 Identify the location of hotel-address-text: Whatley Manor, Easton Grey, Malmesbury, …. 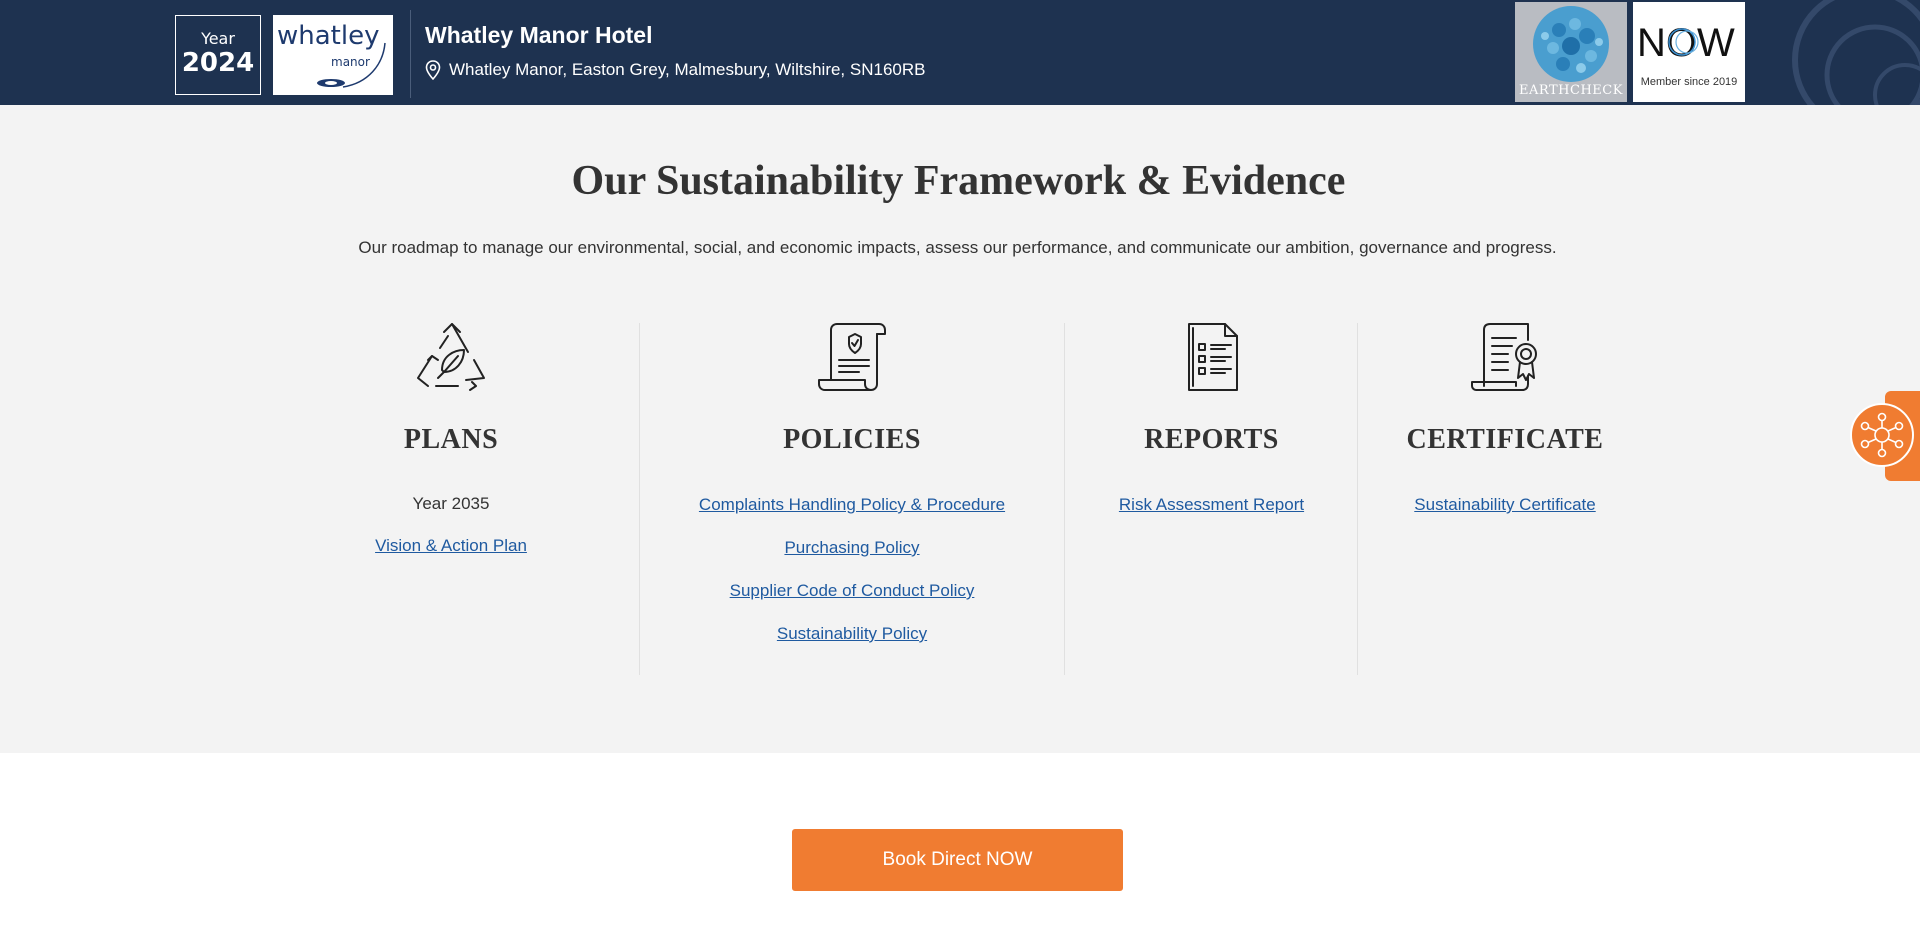
(687, 69).